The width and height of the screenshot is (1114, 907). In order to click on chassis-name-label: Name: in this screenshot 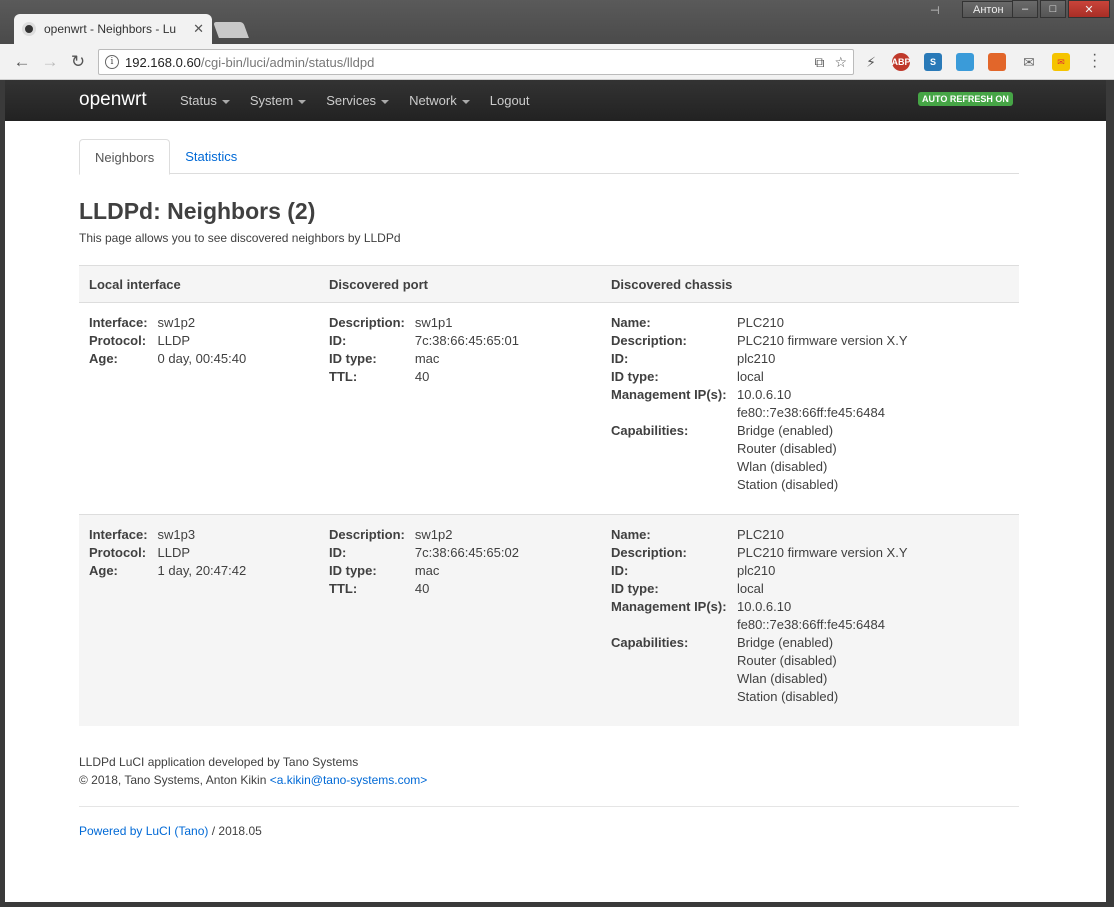, I will do `click(631, 322)`.